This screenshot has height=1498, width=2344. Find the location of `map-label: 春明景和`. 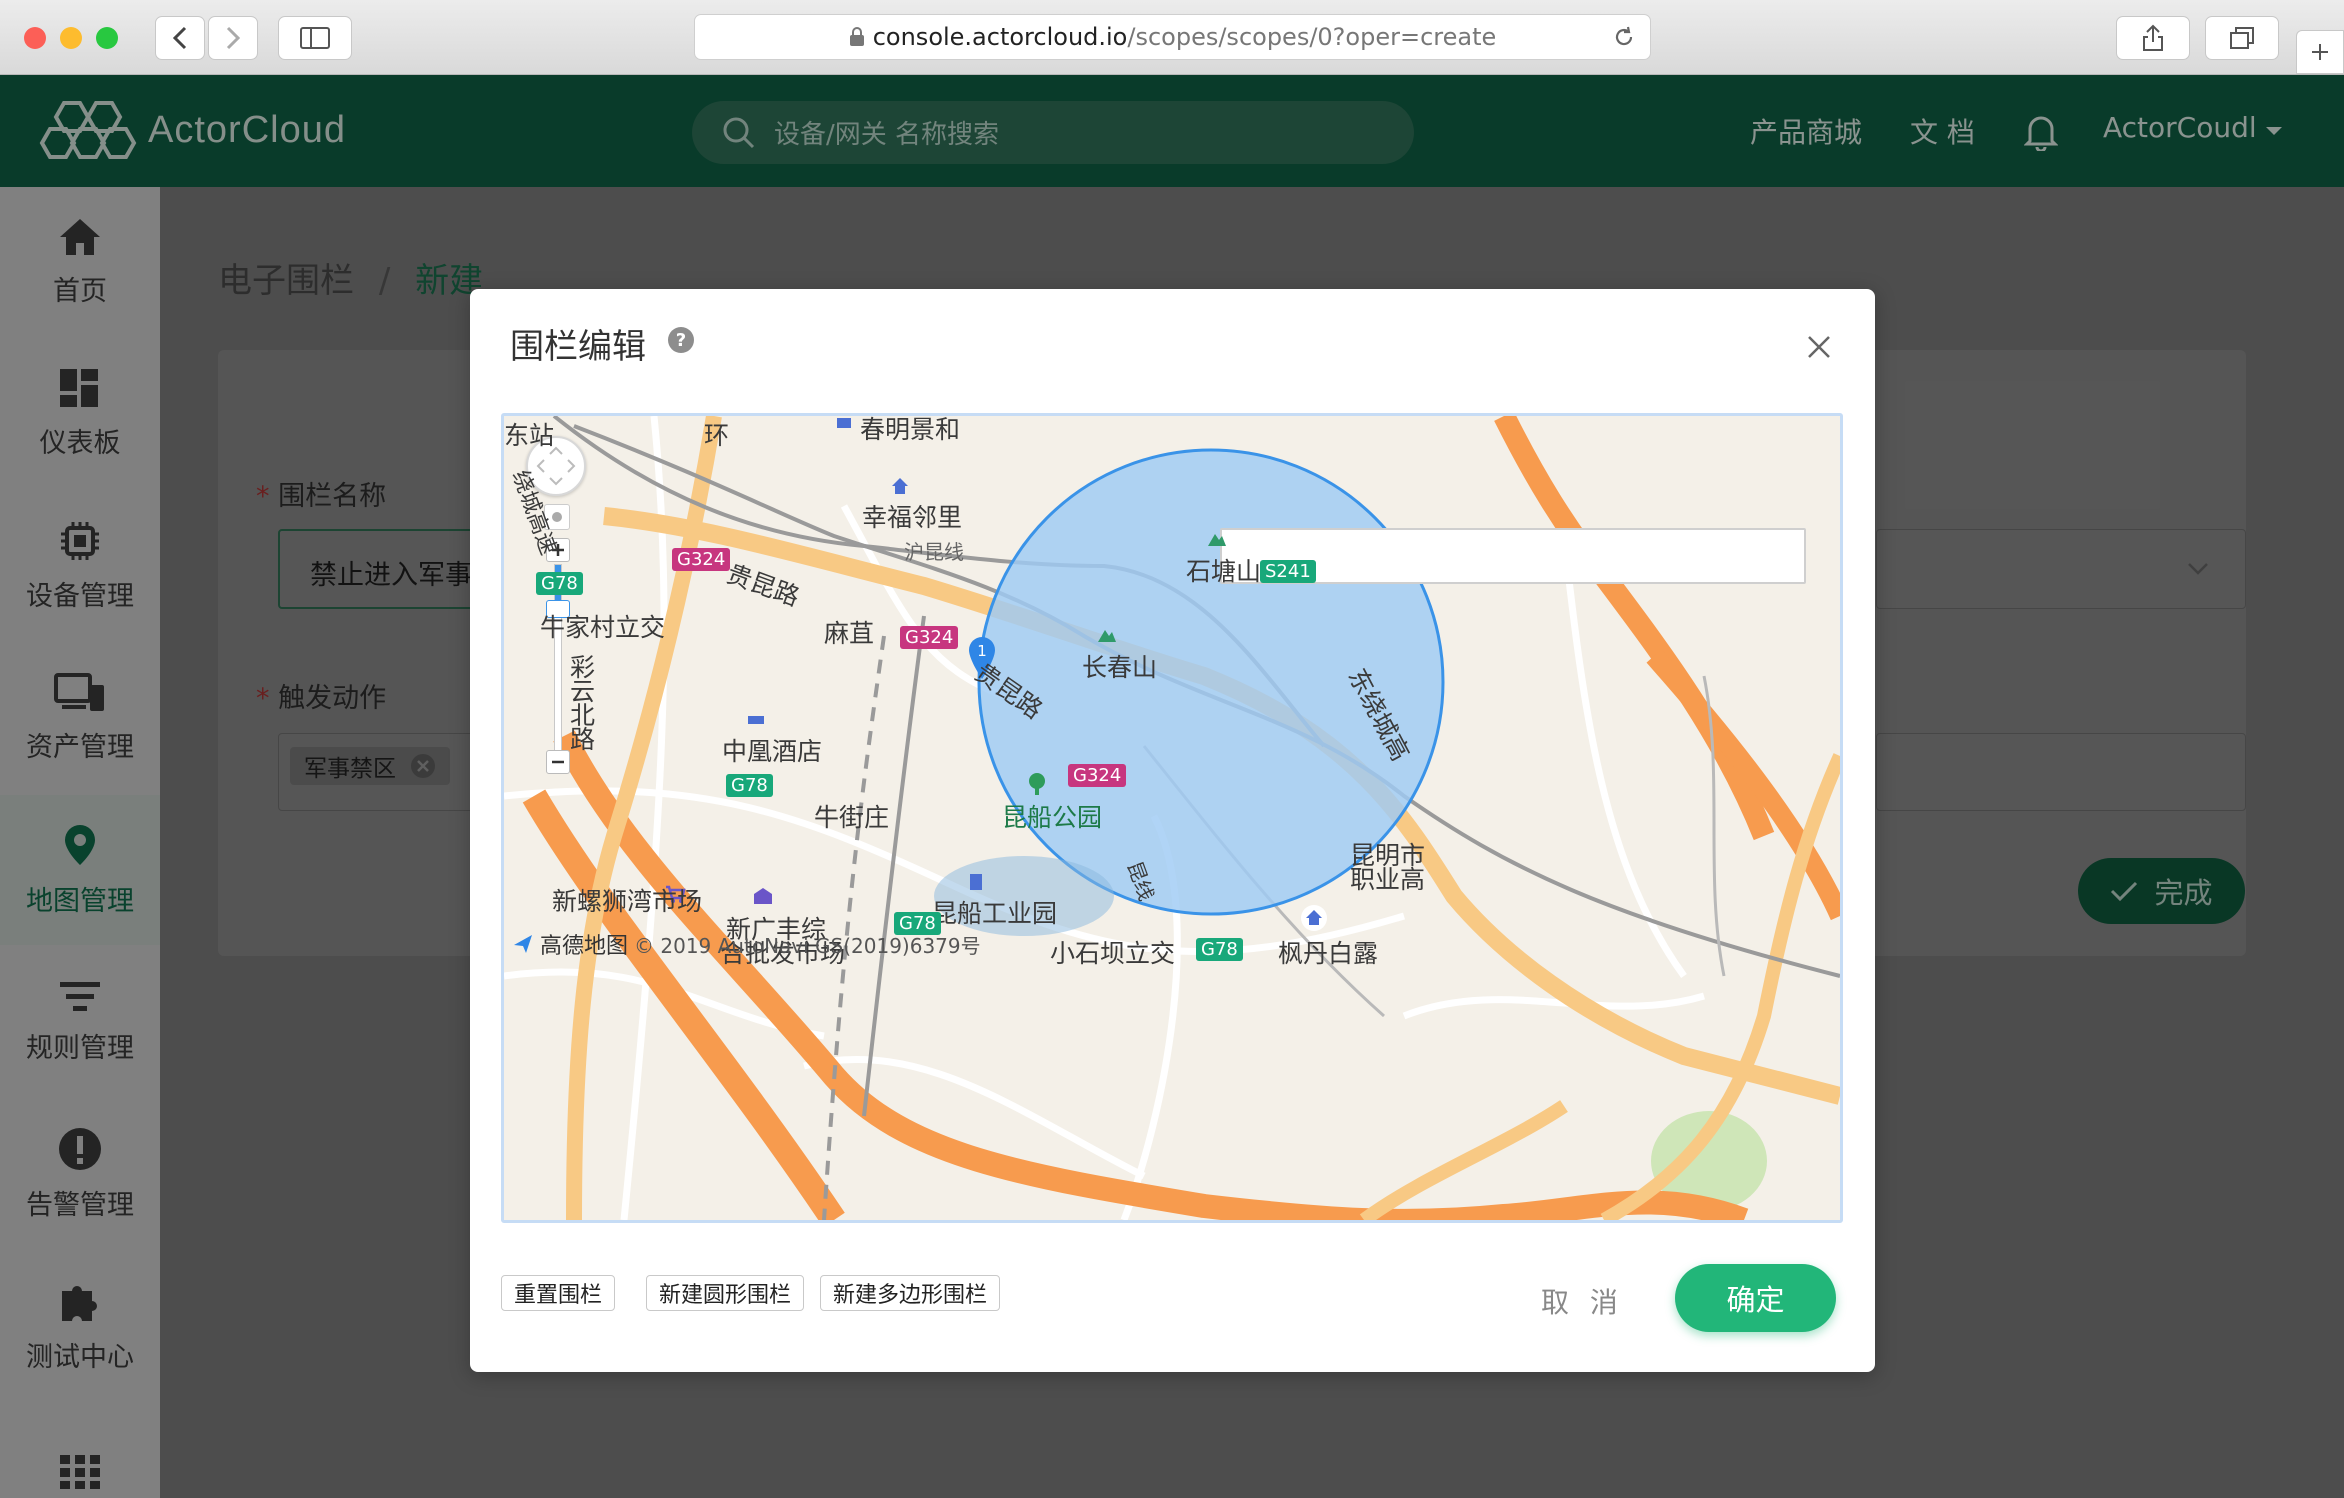

map-label: 春明景和 is located at coordinates (910, 429).